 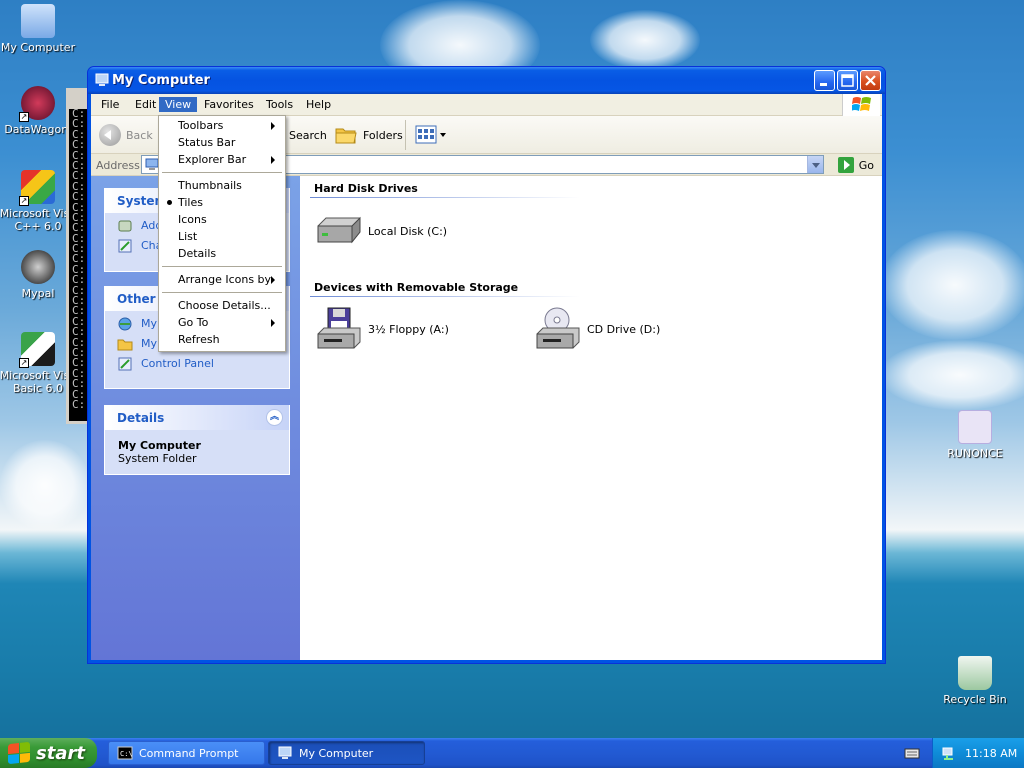 What do you see at coordinates (197, 253) in the screenshot?
I see `menu-item-label: Details` at bounding box center [197, 253].